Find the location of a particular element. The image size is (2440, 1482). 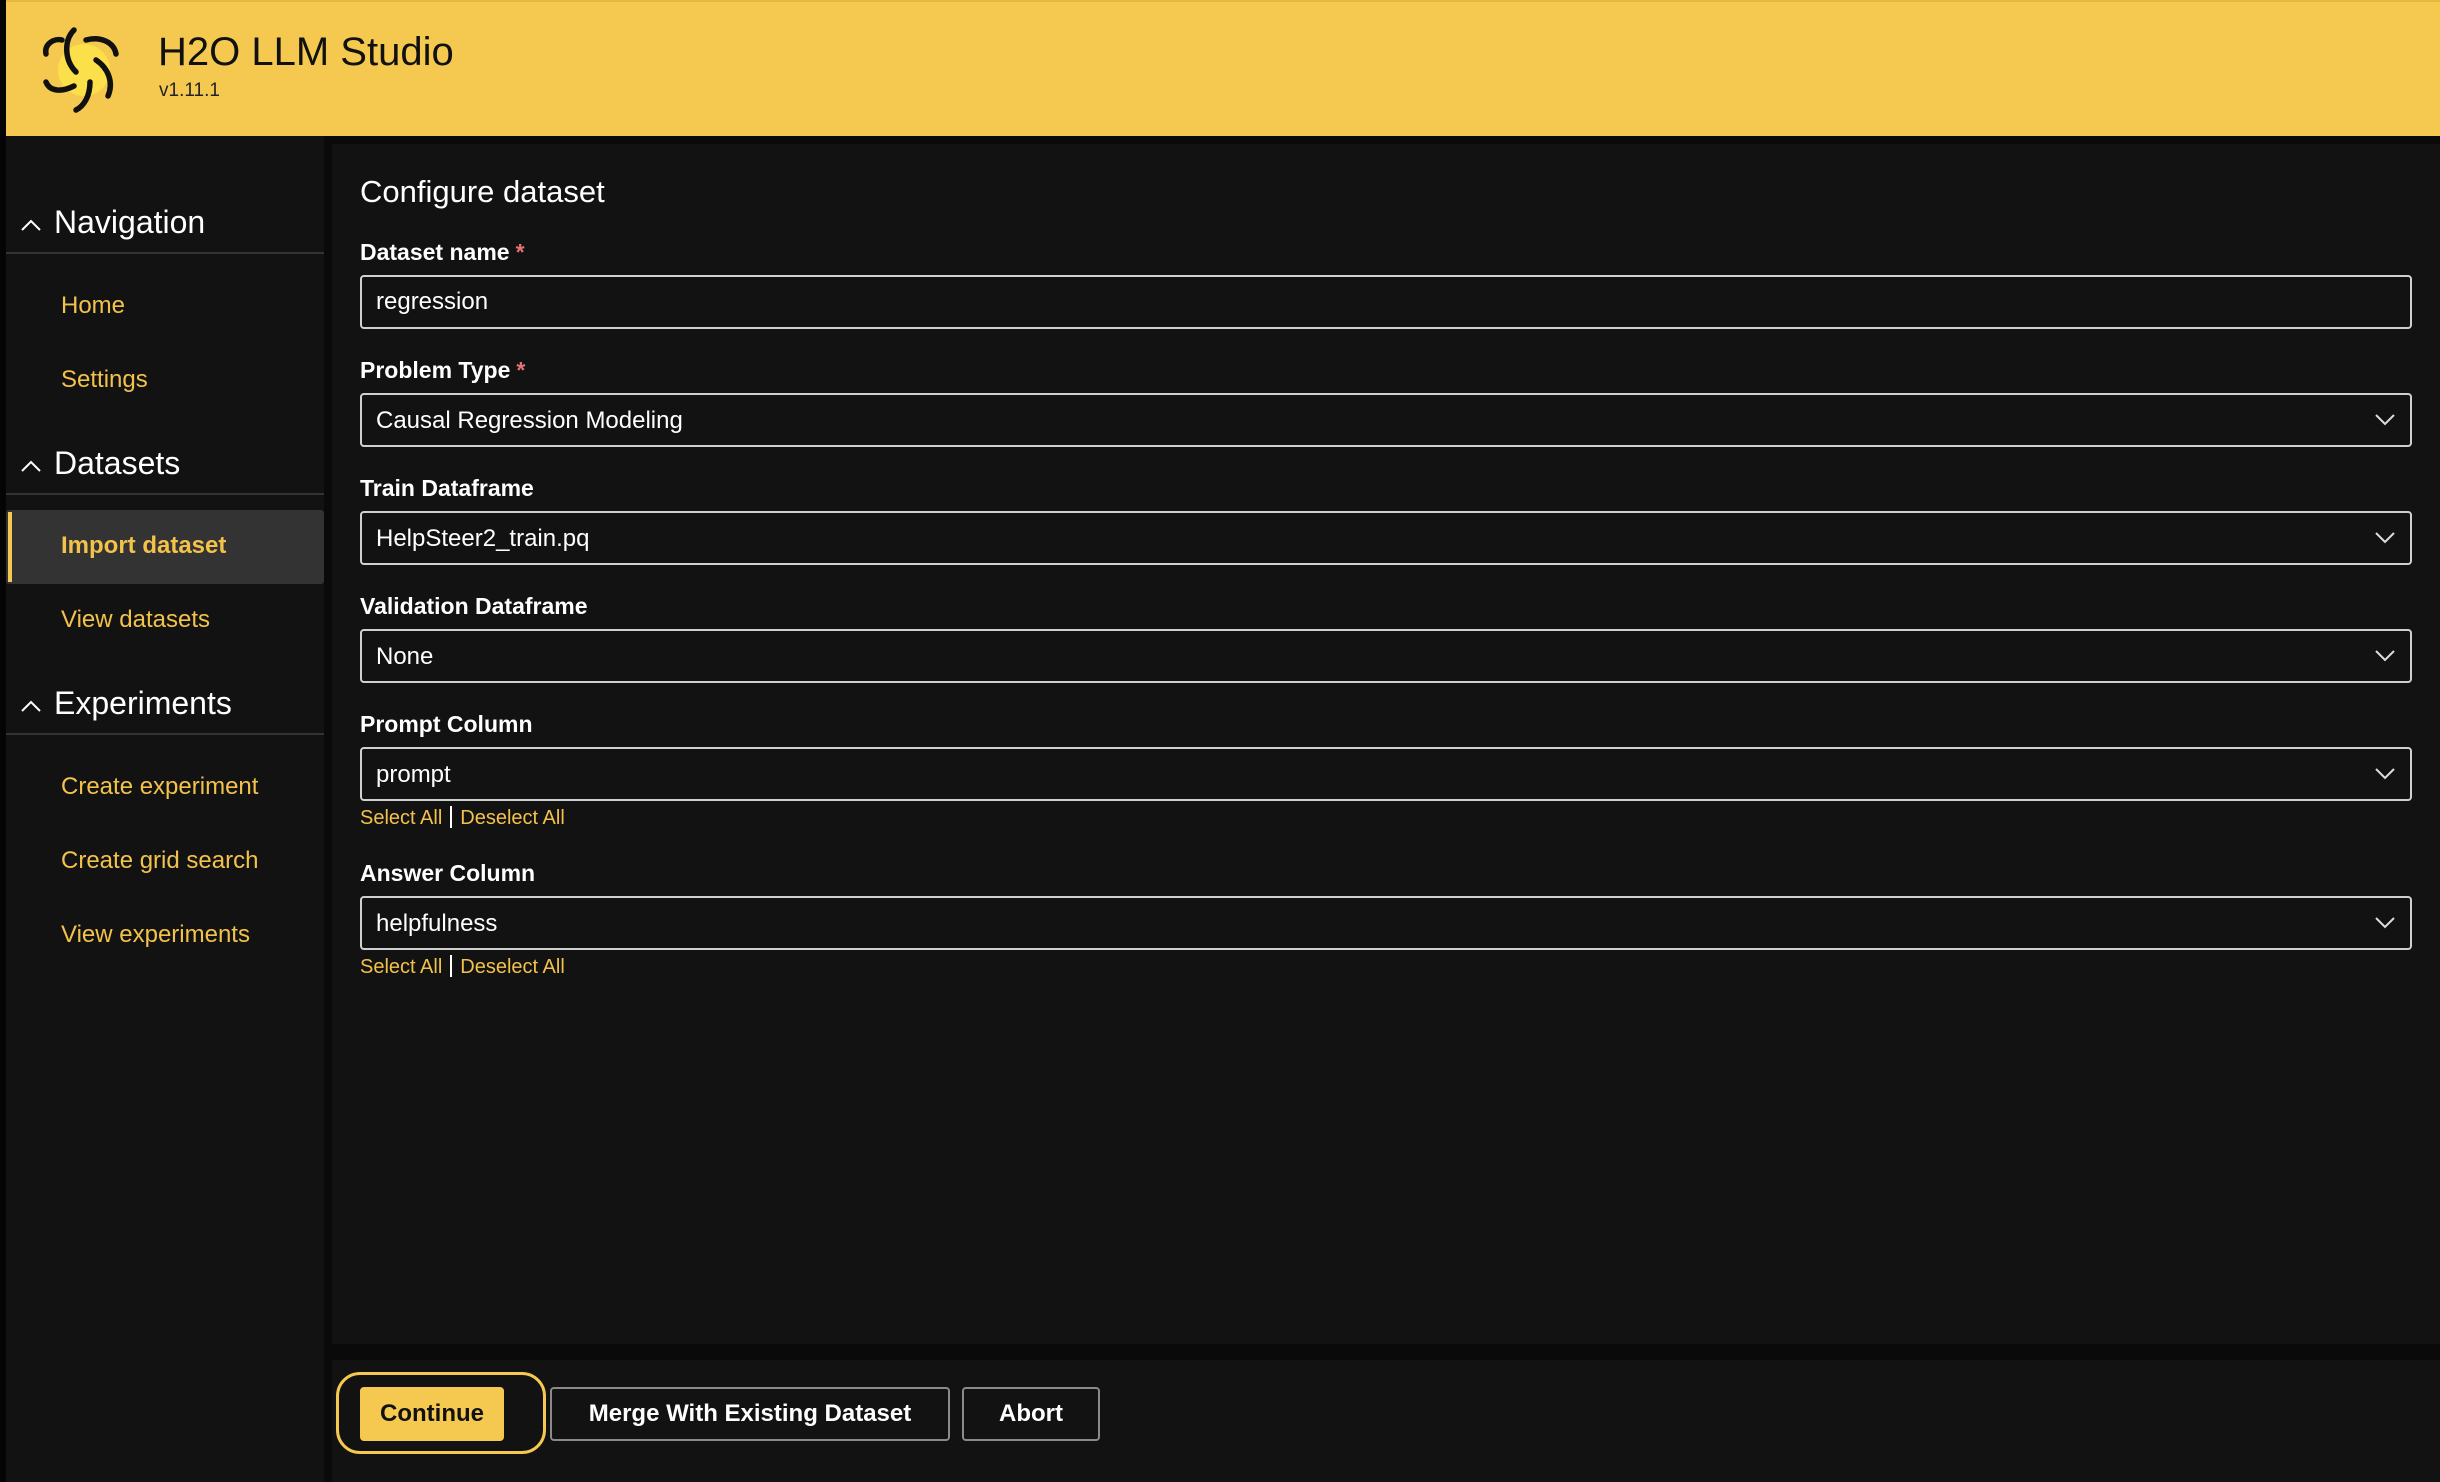

dropdown-value: None is located at coordinates (405, 656).